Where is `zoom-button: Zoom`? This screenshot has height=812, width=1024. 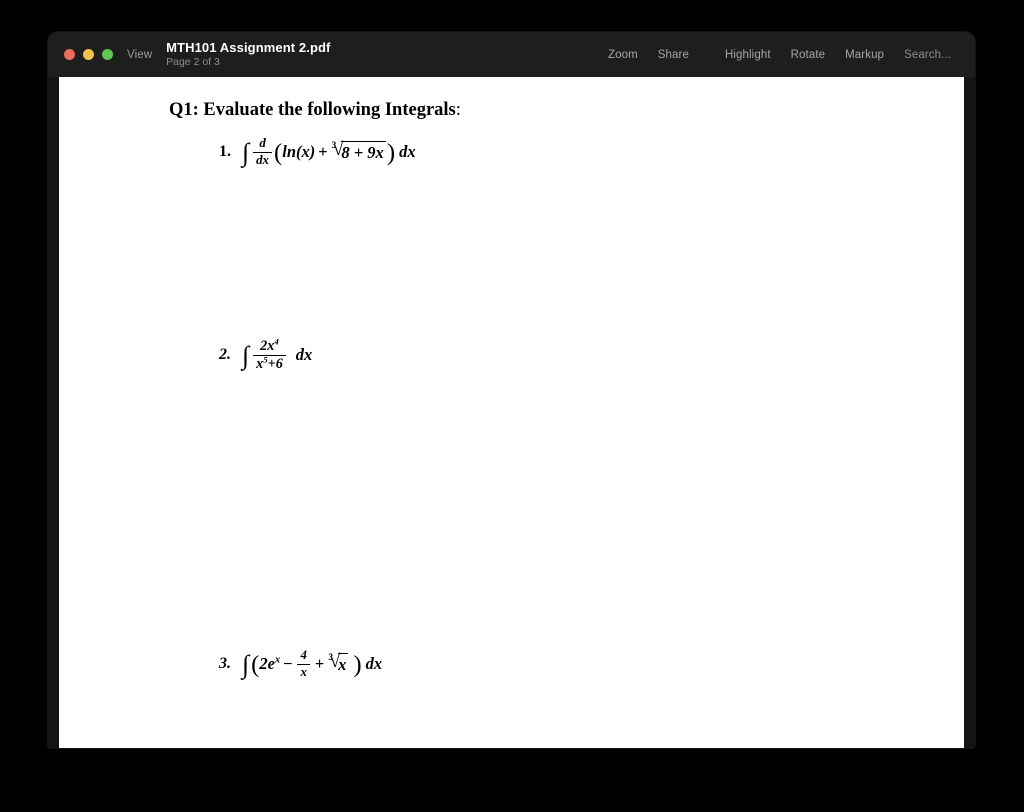 zoom-button: Zoom is located at coordinates (623, 55).